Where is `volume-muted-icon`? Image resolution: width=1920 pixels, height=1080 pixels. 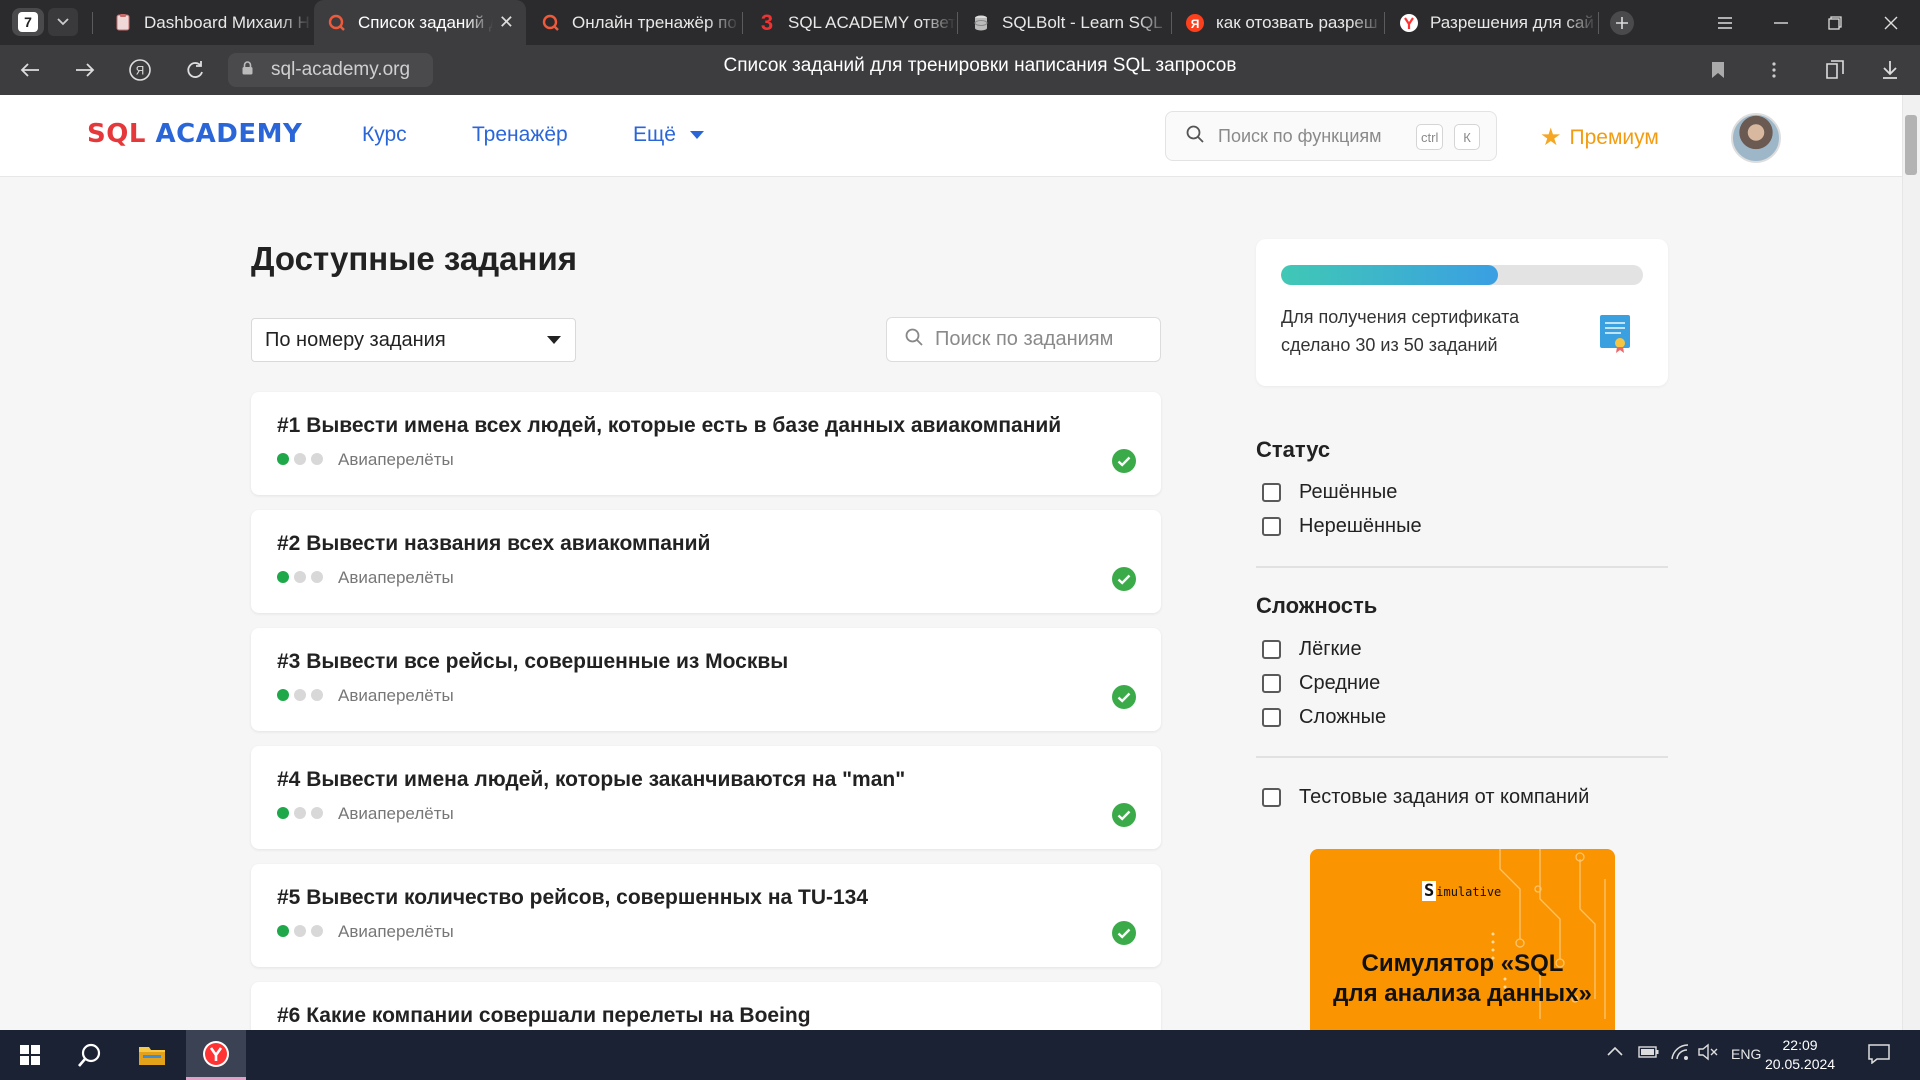 volume-muted-icon is located at coordinates (1708, 1054).